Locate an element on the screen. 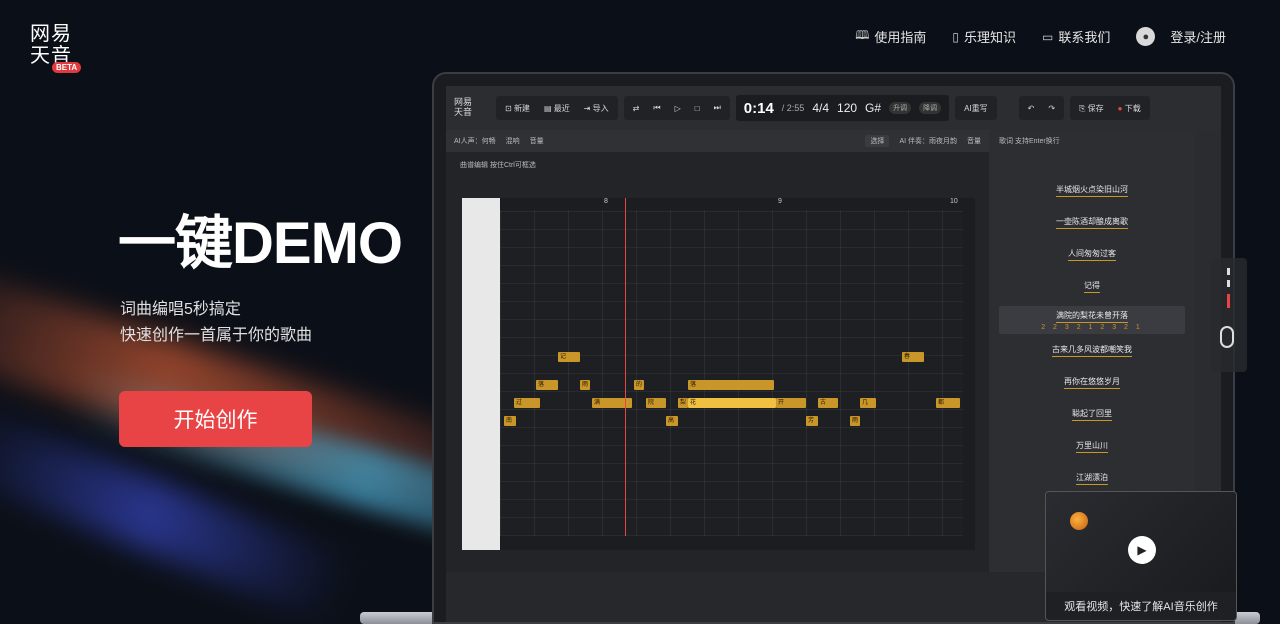 The width and height of the screenshot is (1280, 624). editor-heading: 曲谱编辑 按住Ctrl可框选 is located at coordinates (498, 165).